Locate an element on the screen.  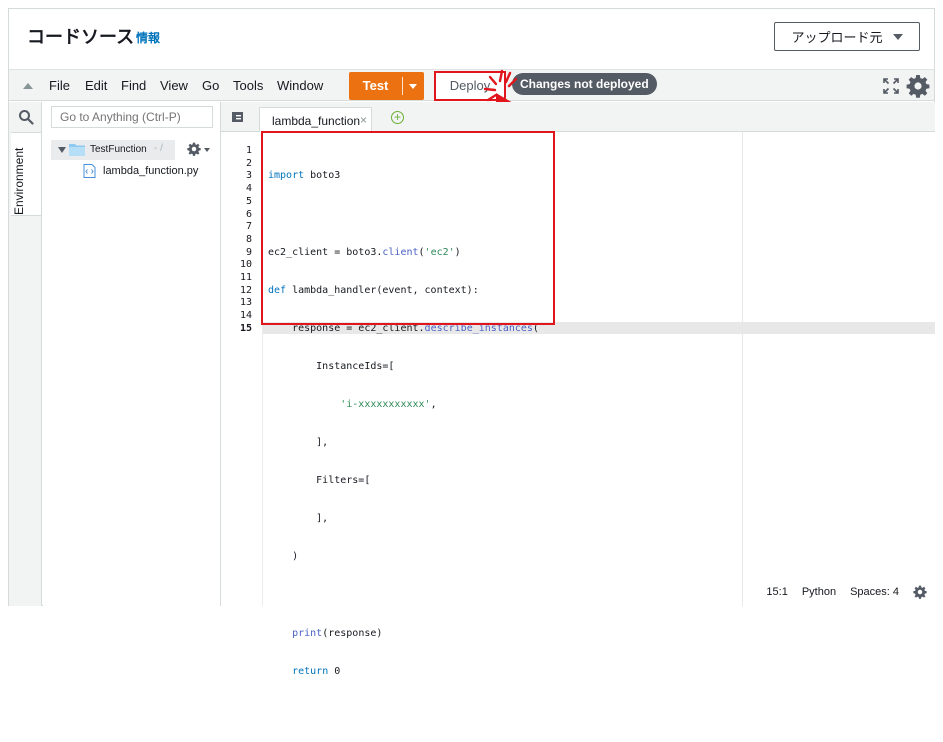
line-number: 11 is located at coordinates (245, 277).